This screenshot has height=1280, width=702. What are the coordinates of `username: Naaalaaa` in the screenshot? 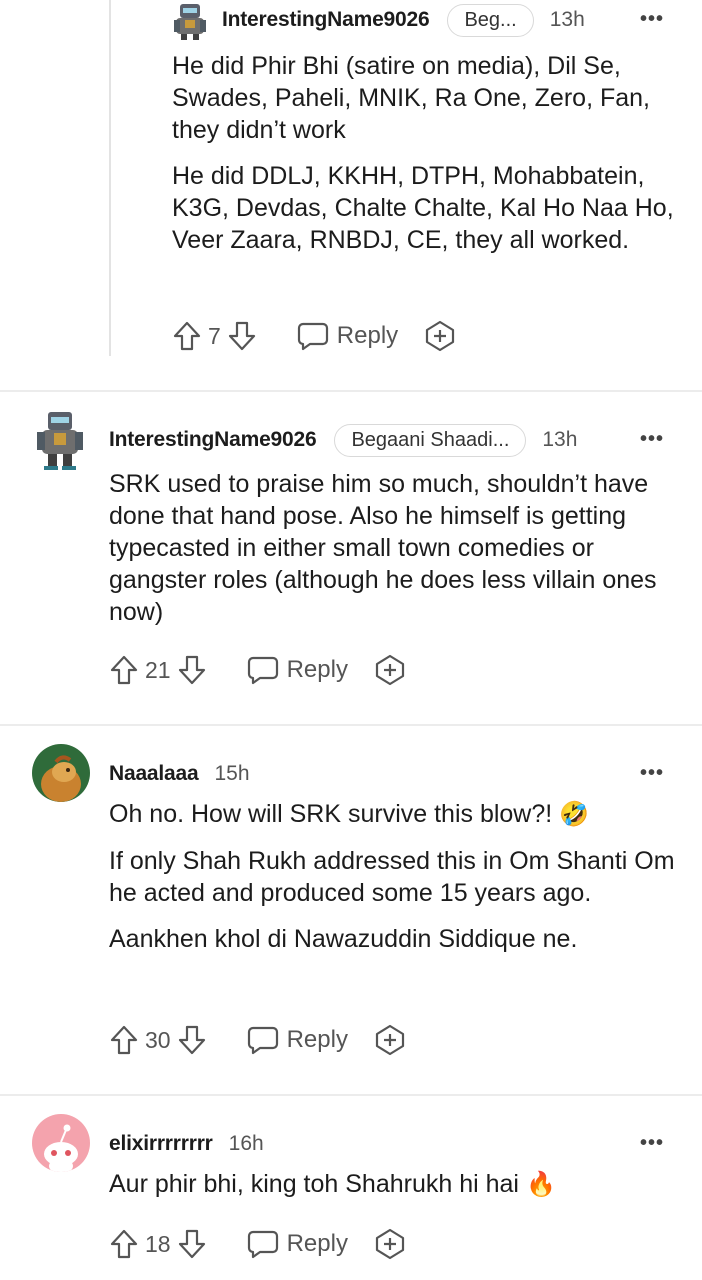 It's located at (154, 774).